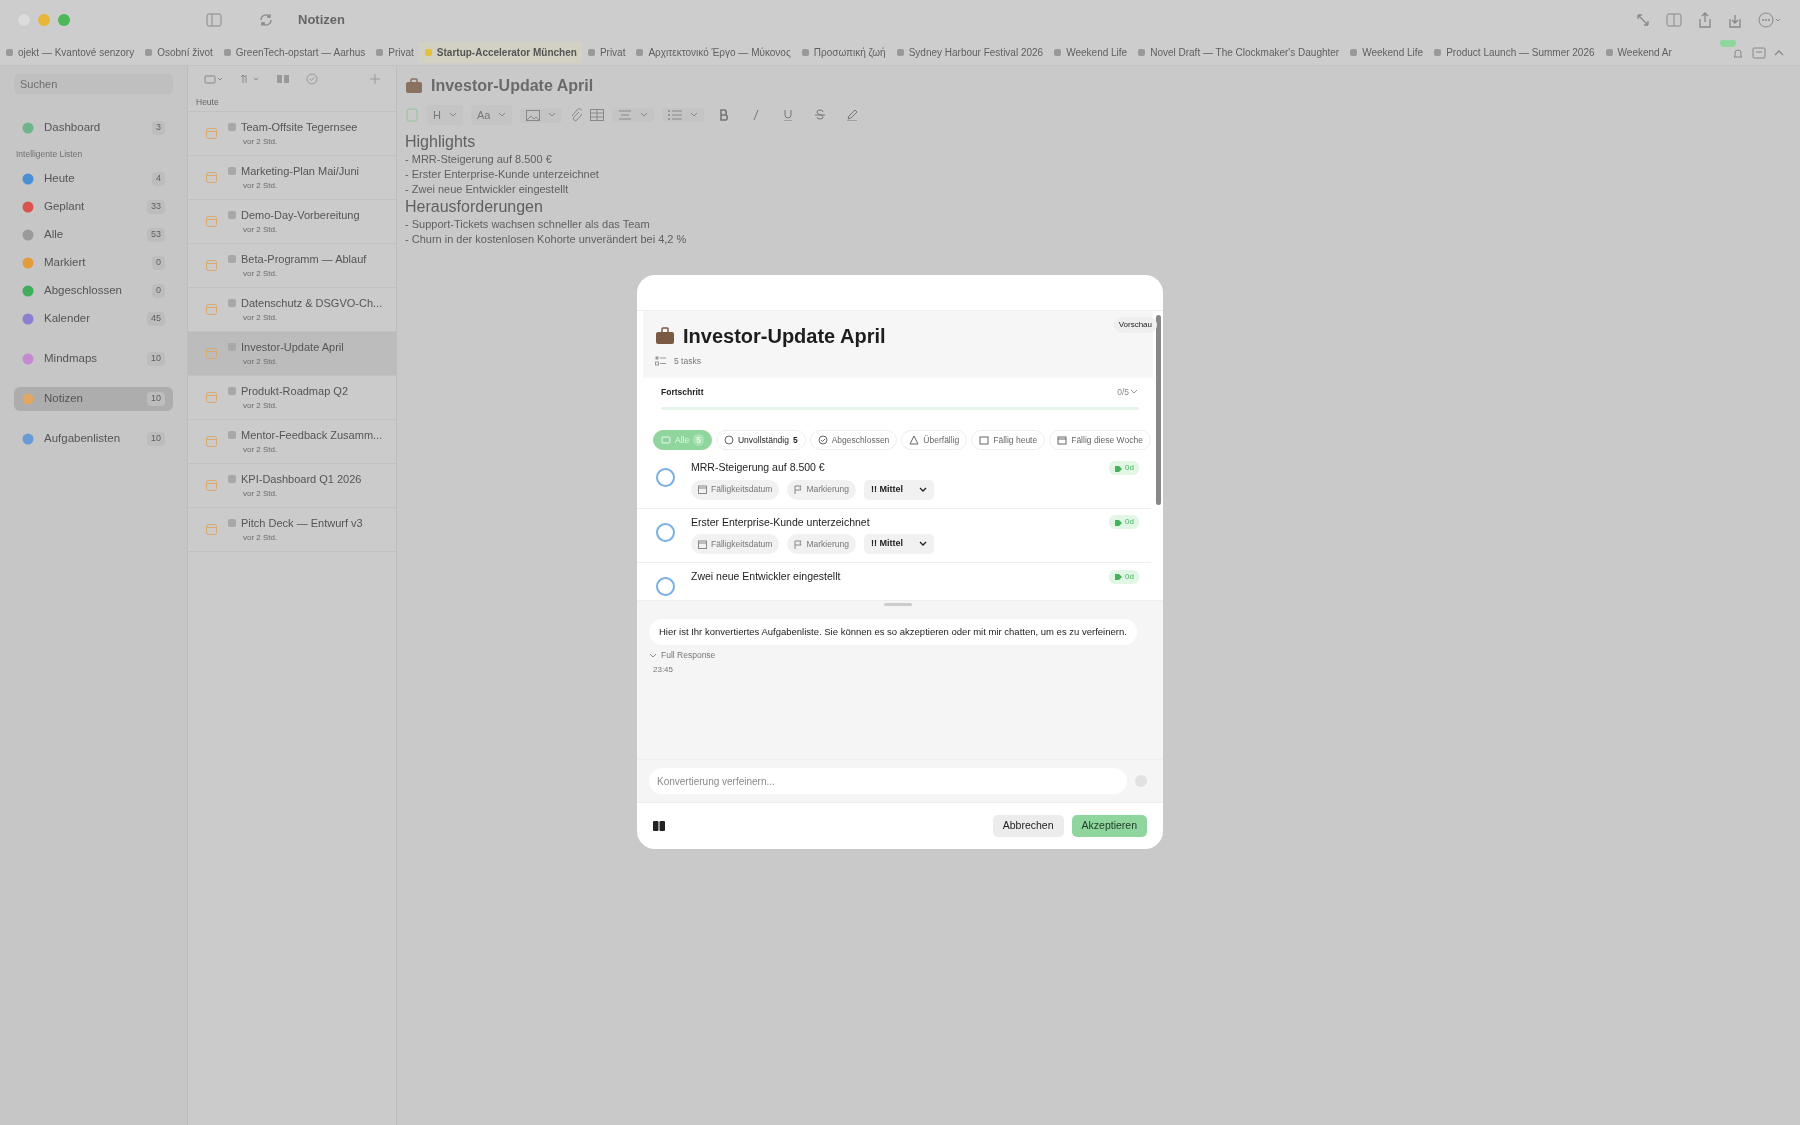  I want to click on sidebar-item: Abgeschlossen 0, so click(93, 290).